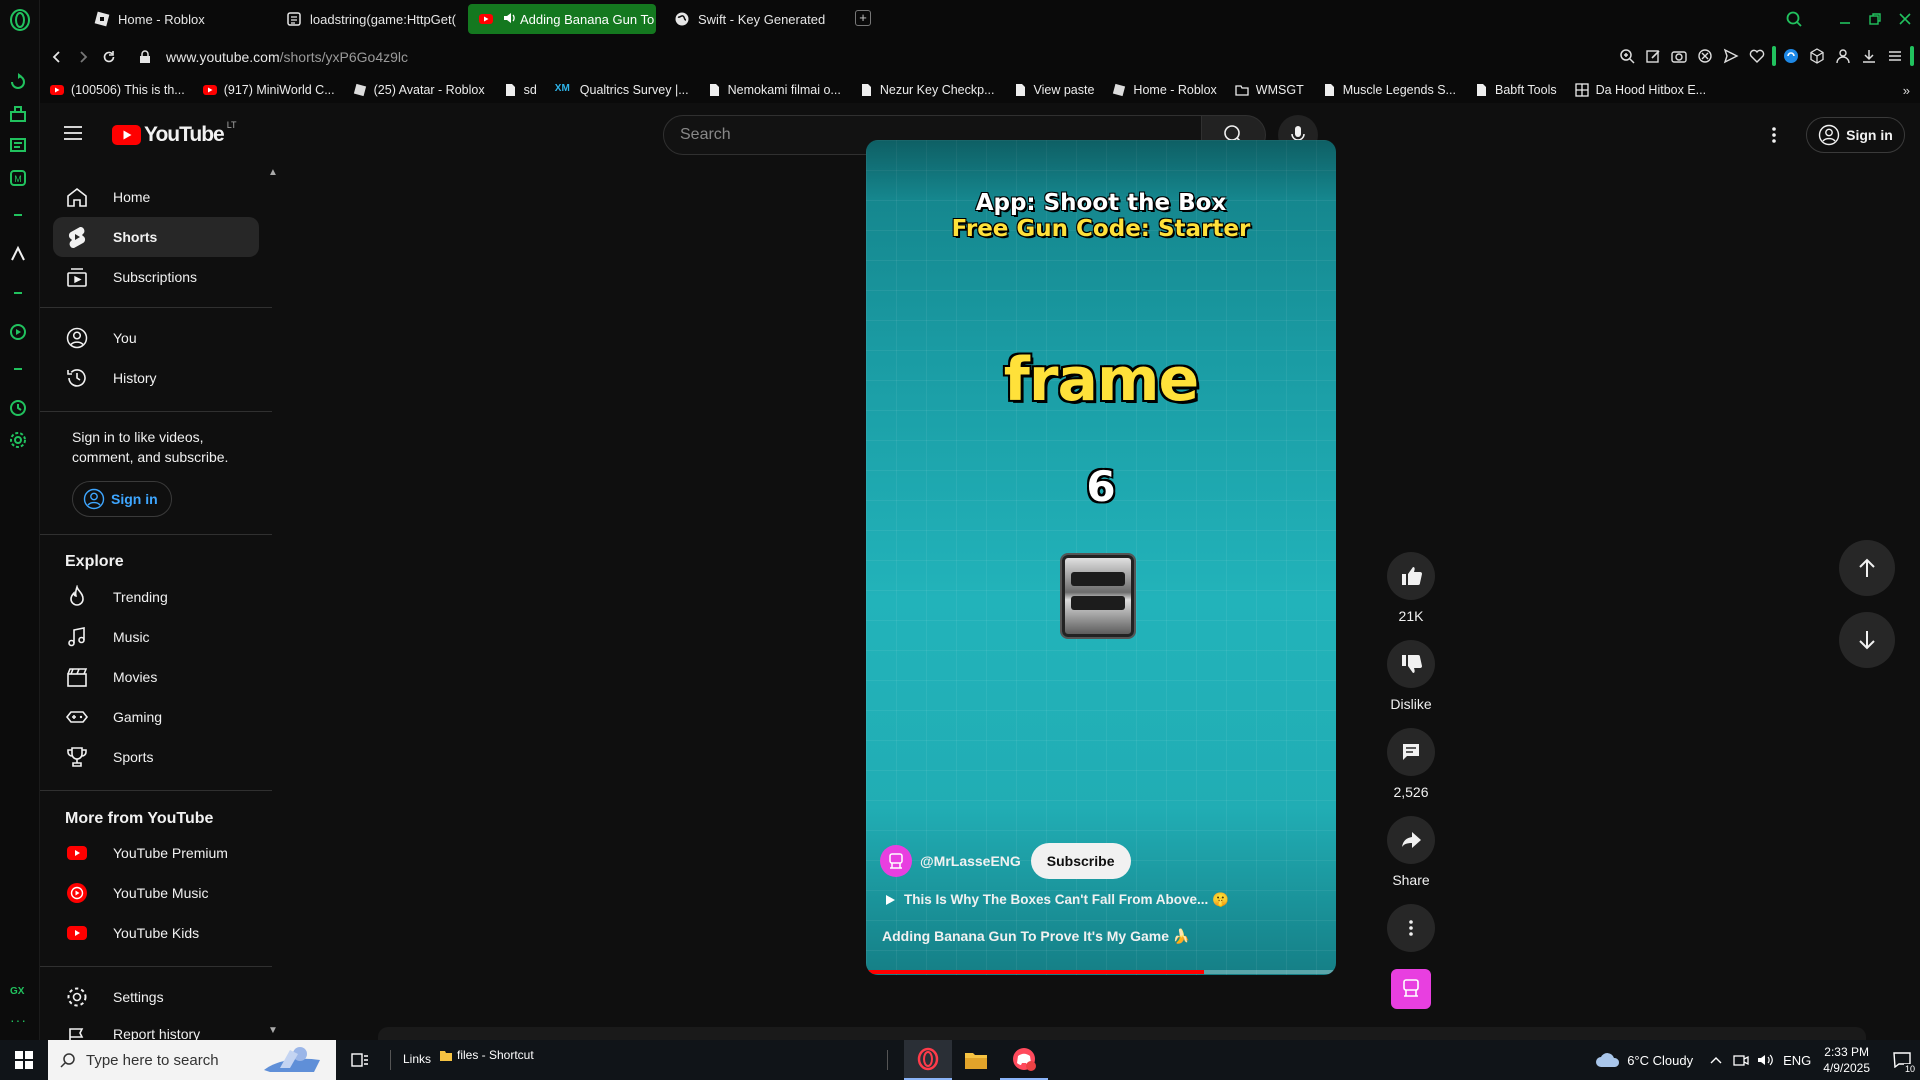 The image size is (1920, 1080). Describe the element at coordinates (928, 1060) in the screenshot. I see `opera-gx-taskbar-icon` at that location.